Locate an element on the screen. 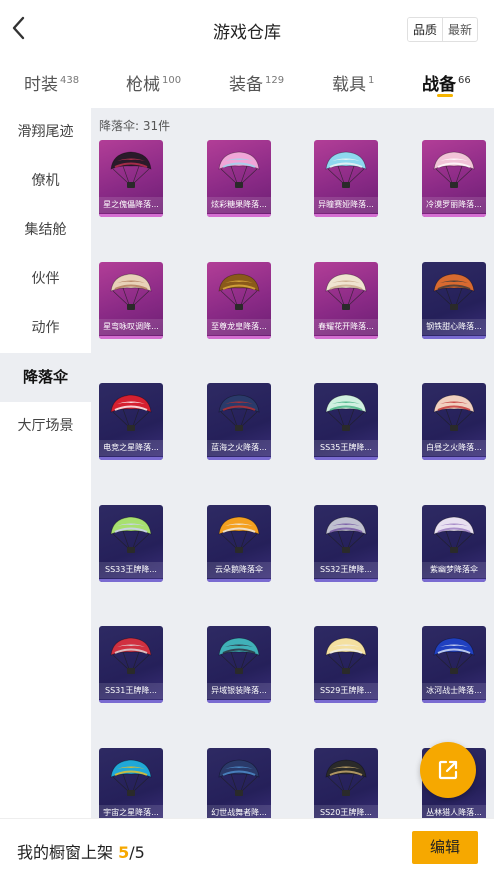  tab-label: 时装 is located at coordinates (41, 85).